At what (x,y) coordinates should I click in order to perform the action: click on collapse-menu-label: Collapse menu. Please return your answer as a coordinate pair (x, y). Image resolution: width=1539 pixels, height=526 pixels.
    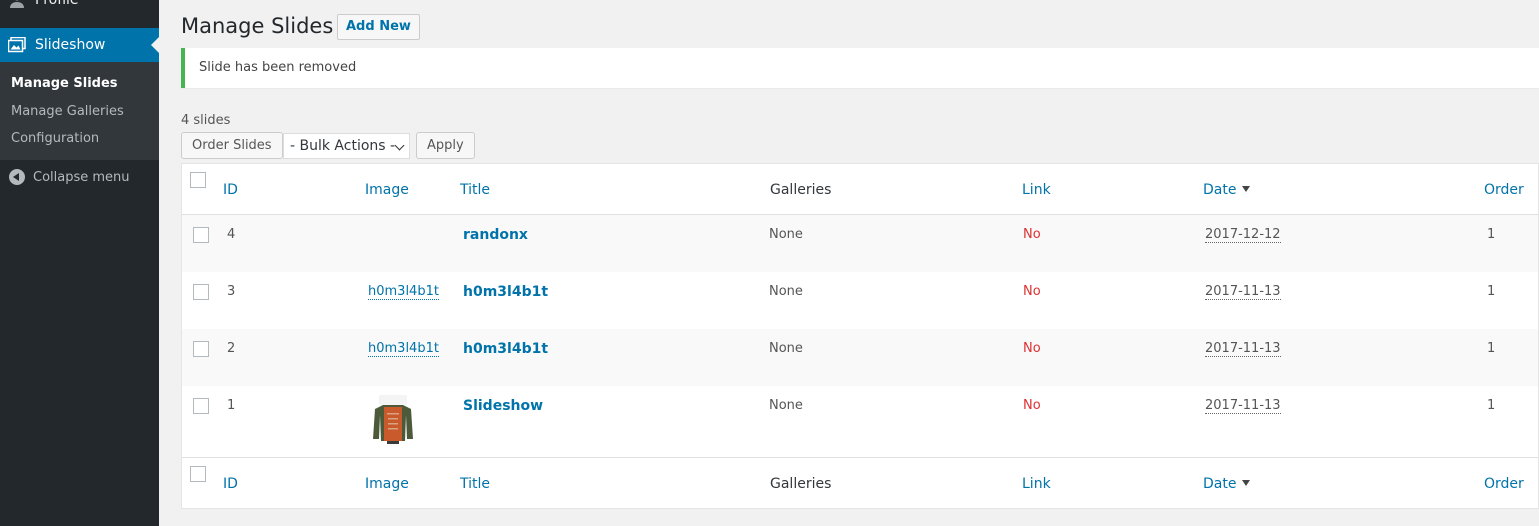
    Looking at the image, I should click on (81, 177).